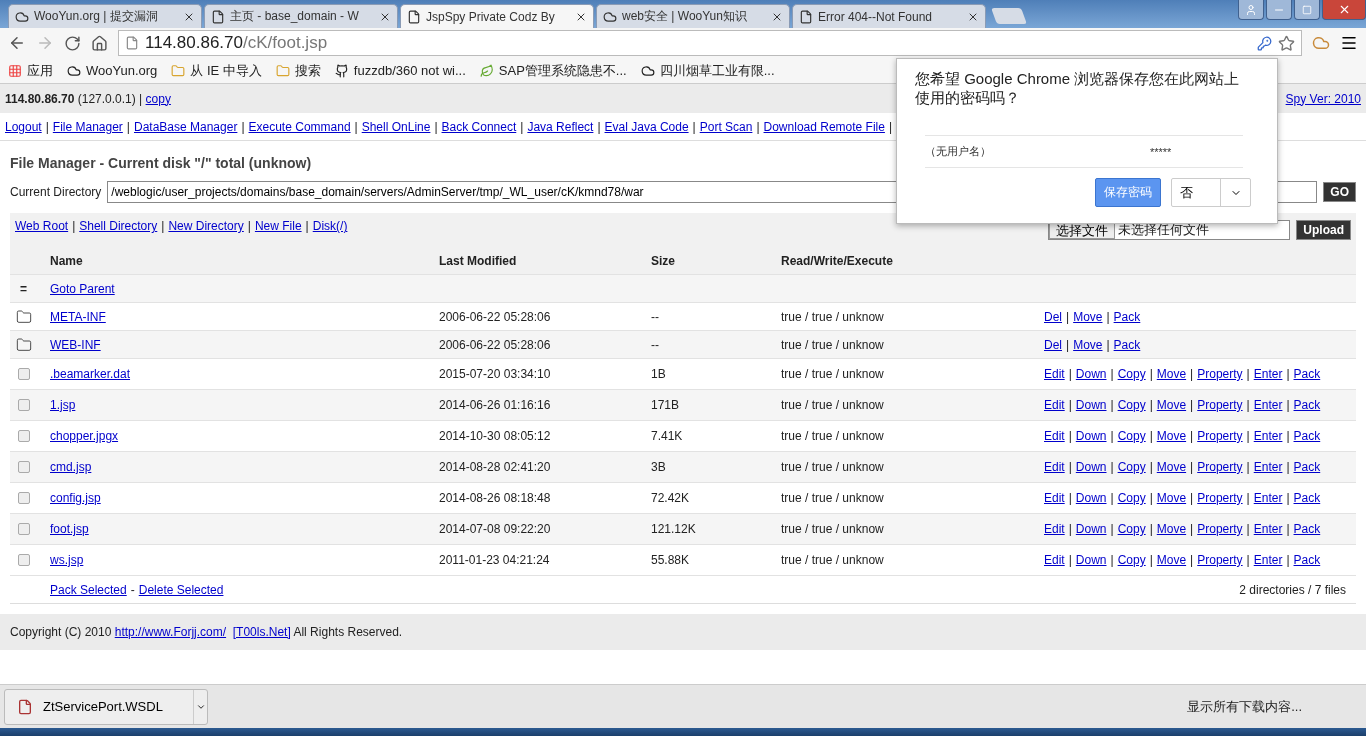 This screenshot has height=736, width=1366. I want to click on restore-button, so click(1307, 10).